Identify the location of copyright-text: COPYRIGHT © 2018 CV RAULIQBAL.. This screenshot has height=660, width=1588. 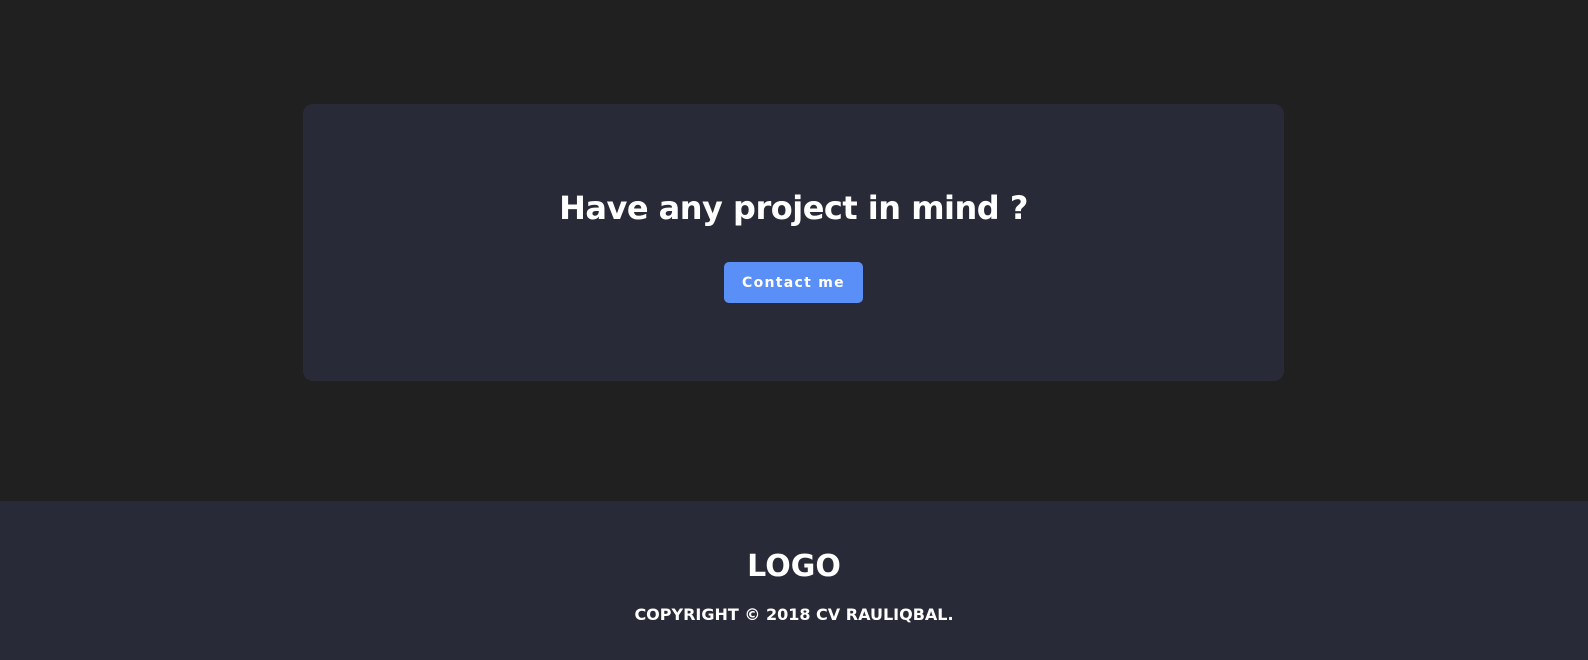
(794, 614).